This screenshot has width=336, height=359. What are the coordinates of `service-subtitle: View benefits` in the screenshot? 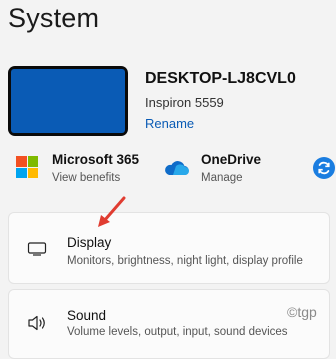 It's located at (86, 178).